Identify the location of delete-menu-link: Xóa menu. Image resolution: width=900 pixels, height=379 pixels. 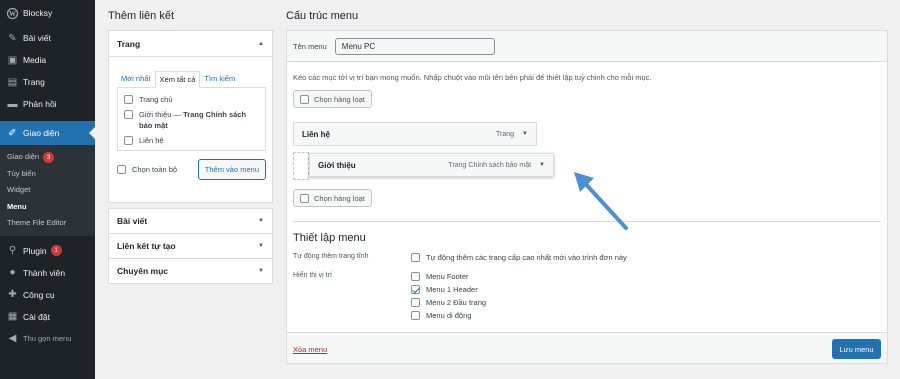
(310, 349).